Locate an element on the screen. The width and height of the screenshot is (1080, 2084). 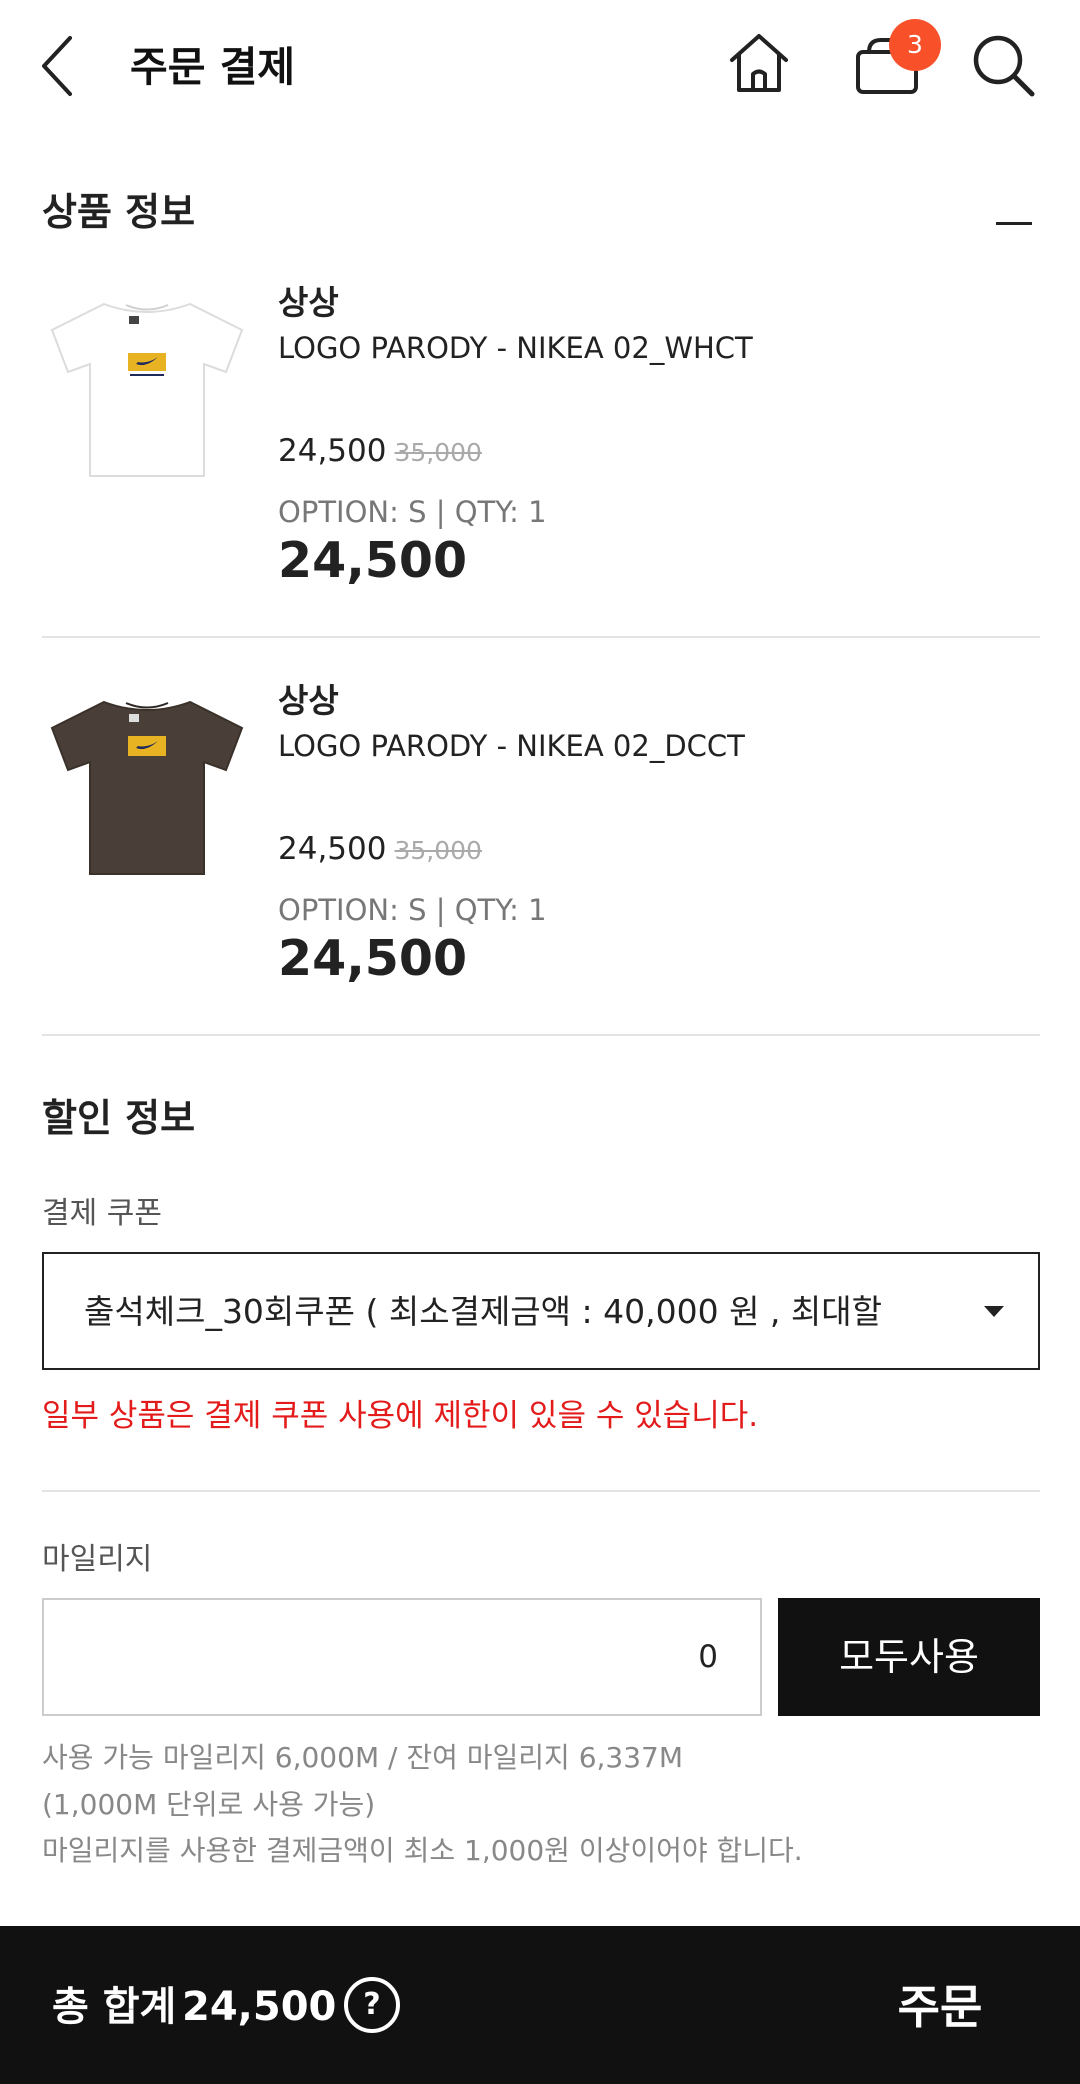
top-app-bar: 주문 결제 3 is located at coordinates (540, 67).